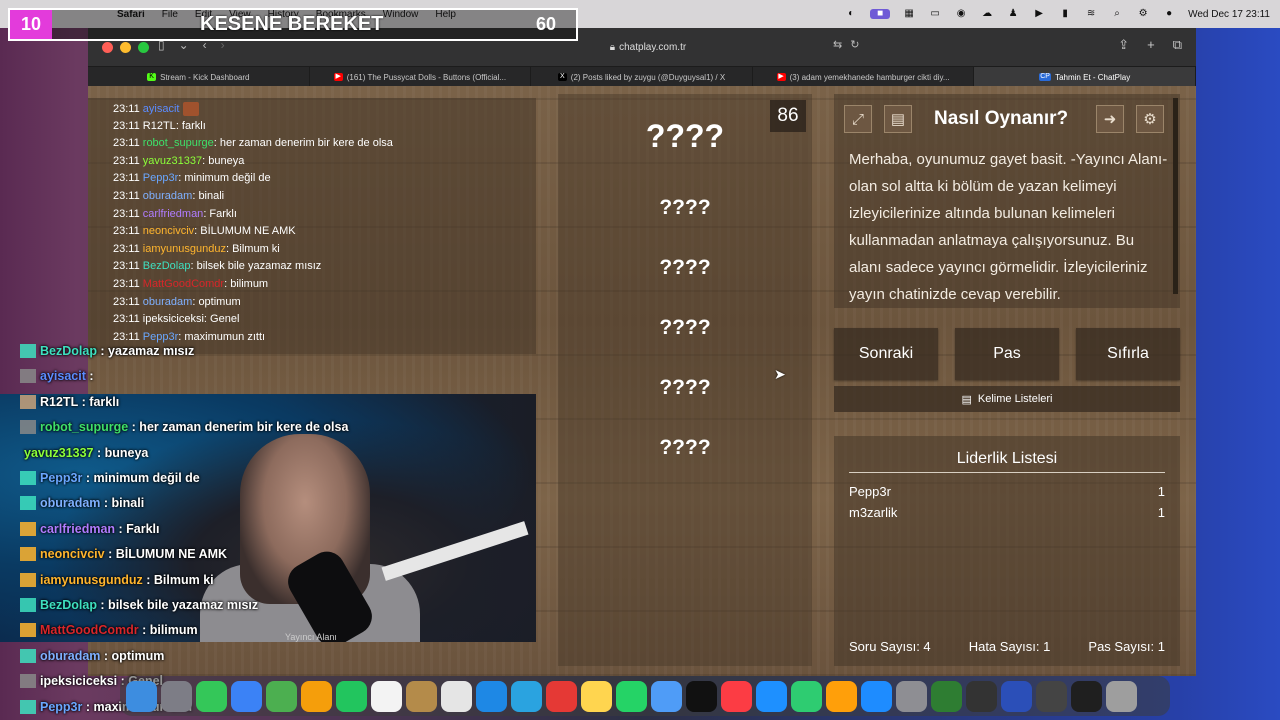  I want to click on finder-icon, so click(141, 696).